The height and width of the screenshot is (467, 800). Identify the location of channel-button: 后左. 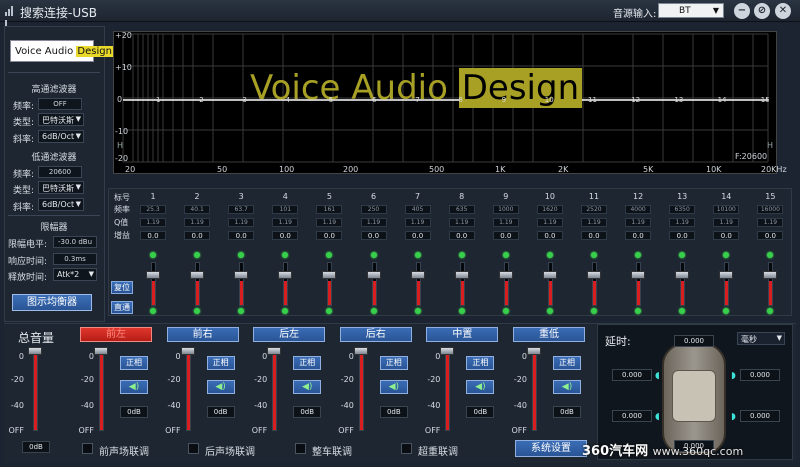
(289, 334).